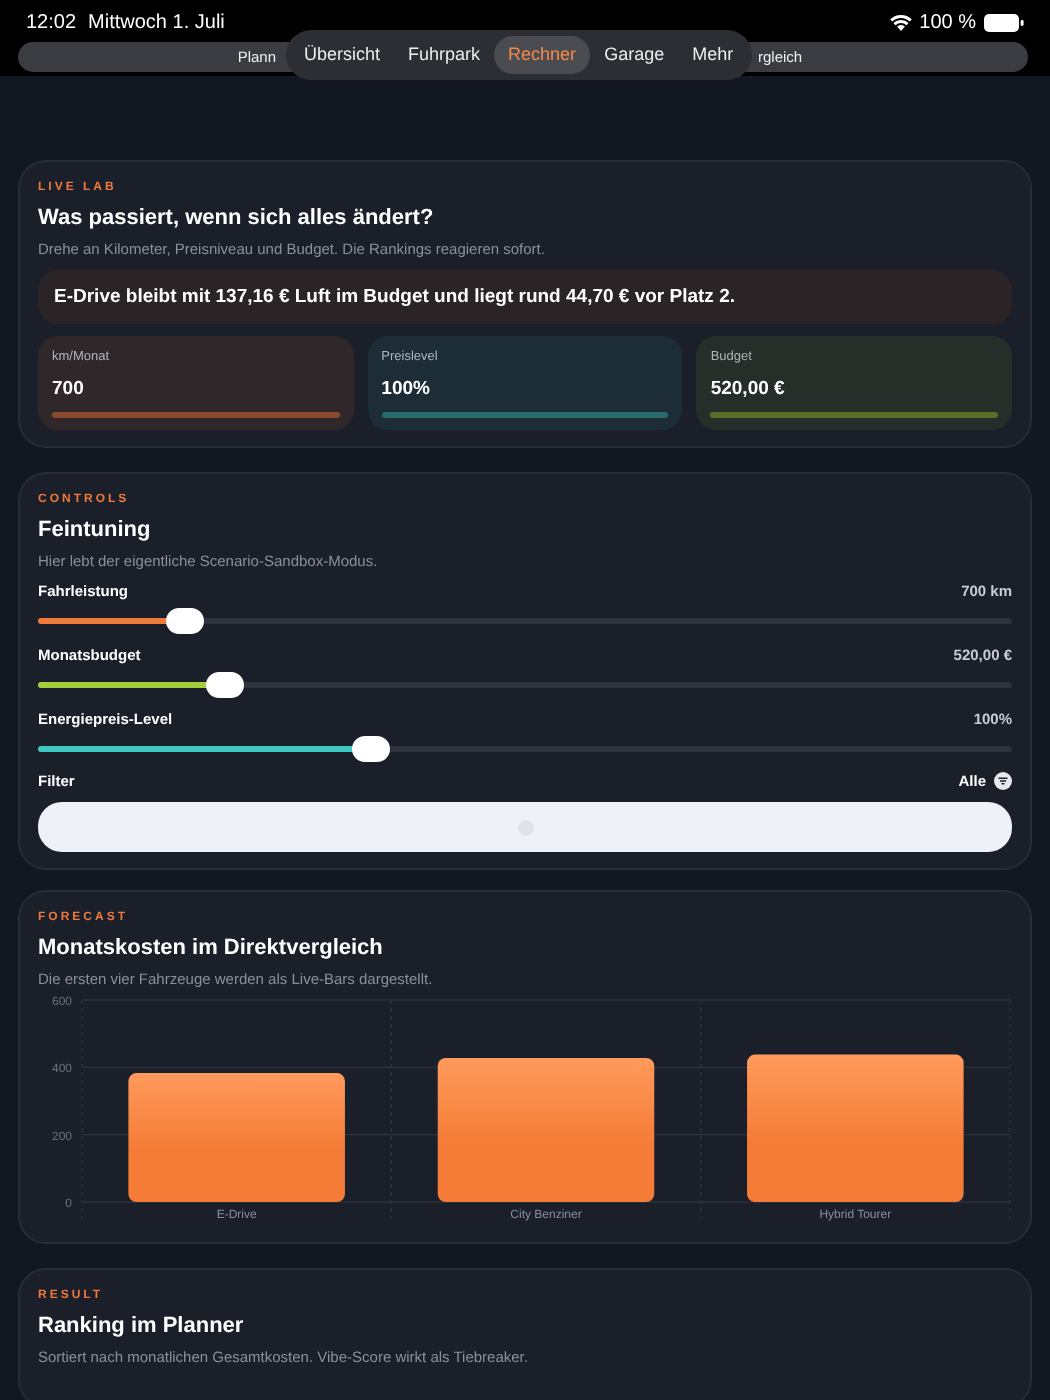 The image size is (1050, 1400). What do you see at coordinates (542, 55) in the screenshot?
I see `tab: Rechner` at bounding box center [542, 55].